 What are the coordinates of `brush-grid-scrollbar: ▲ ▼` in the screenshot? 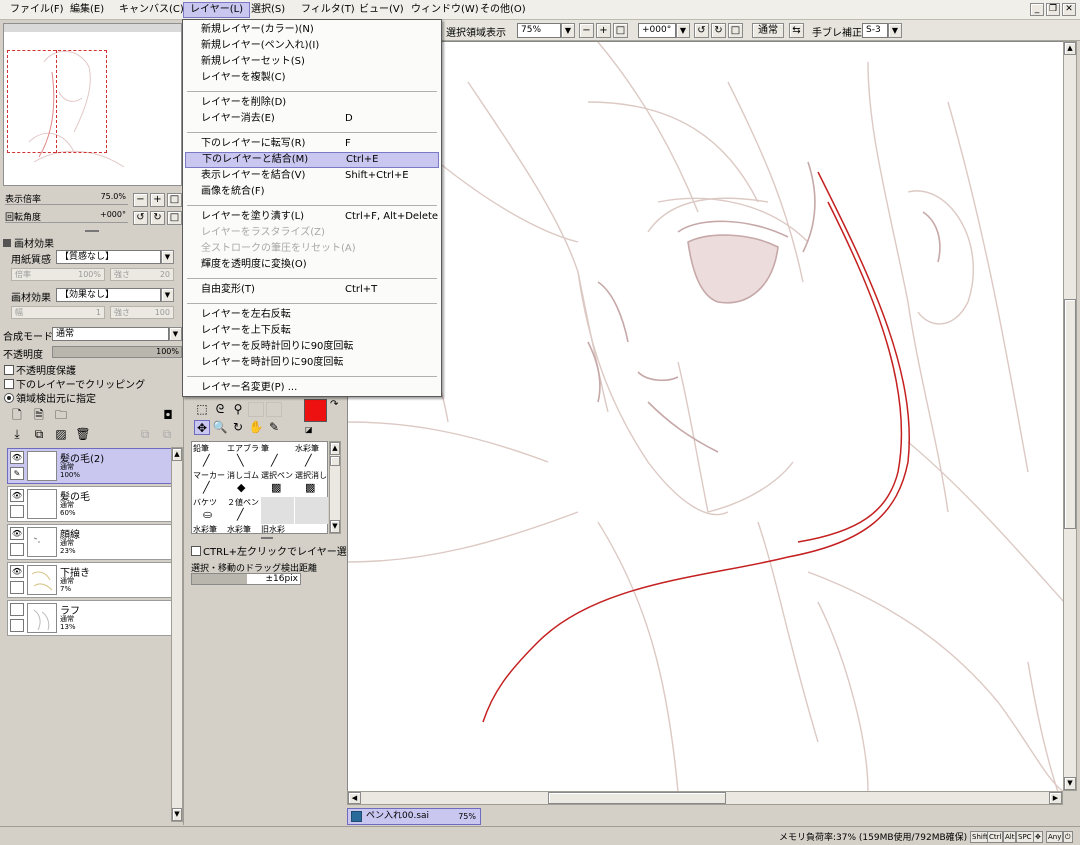 It's located at (335, 487).